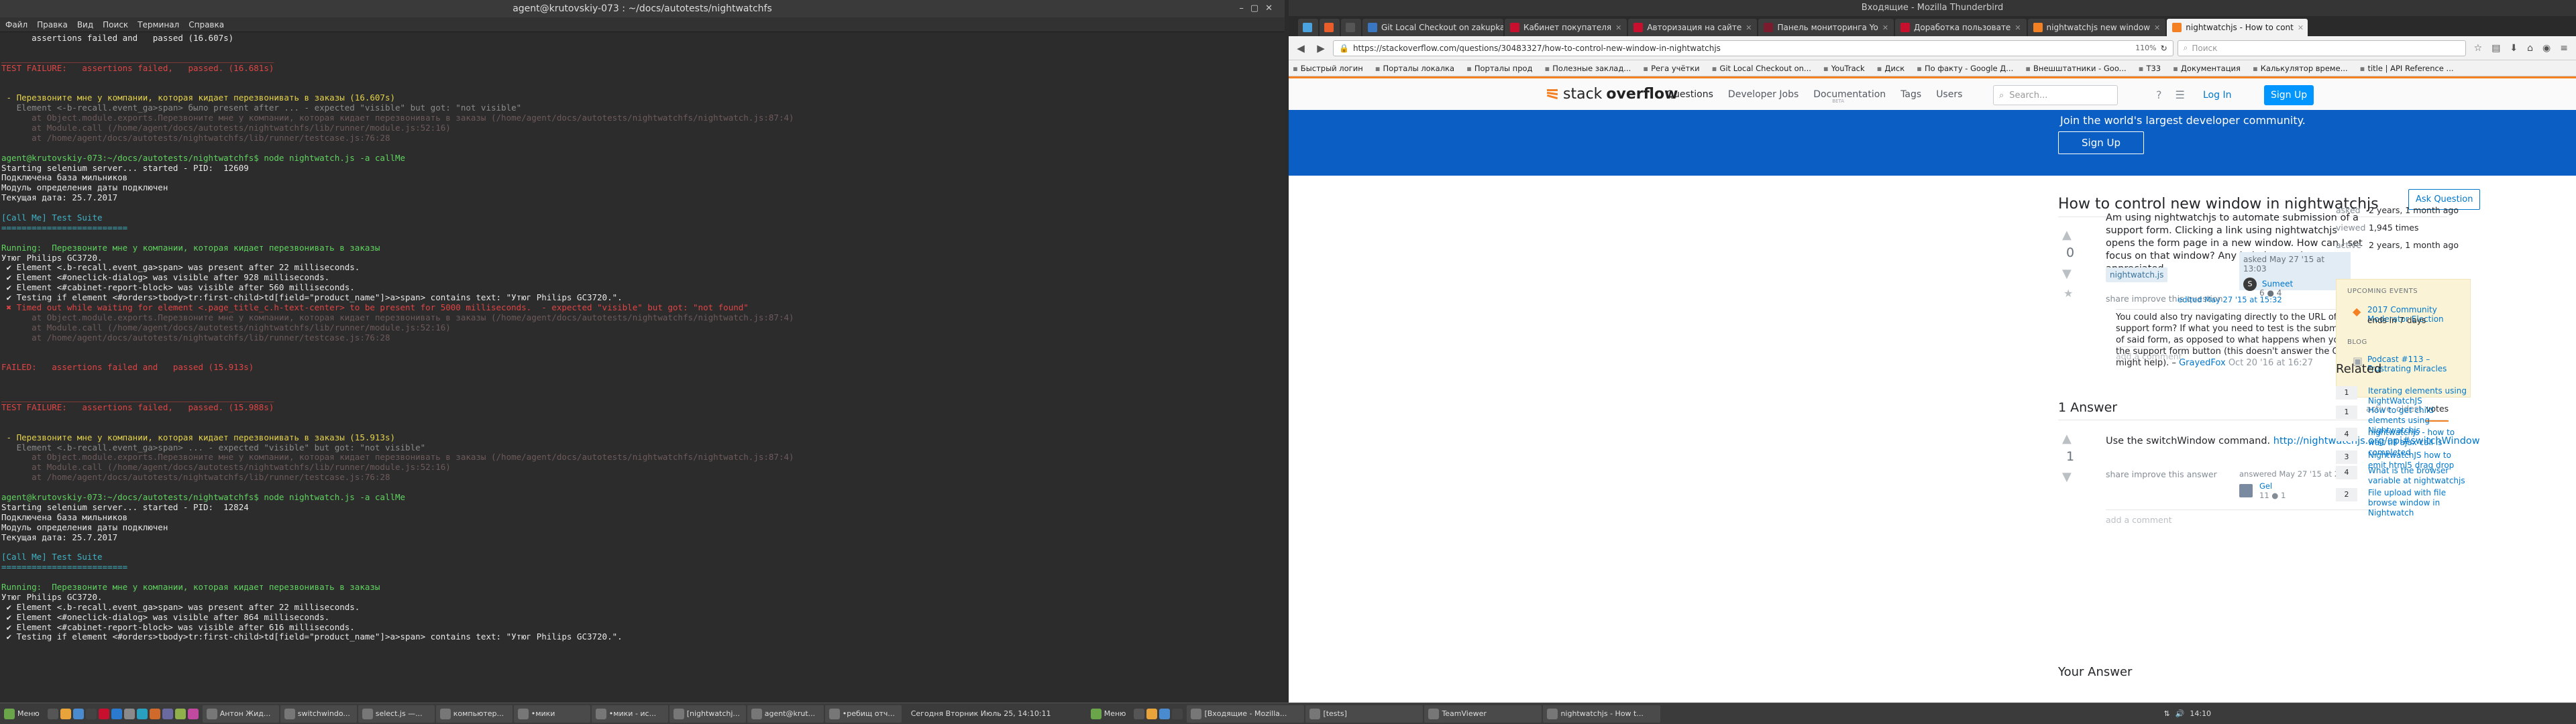 The width and height of the screenshot is (2576, 724). Describe the element at coordinates (2272, 486) in the screenshot. I see `answer-user-name: Gel` at that location.